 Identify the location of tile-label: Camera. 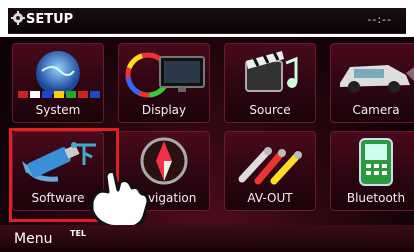
(376, 110).